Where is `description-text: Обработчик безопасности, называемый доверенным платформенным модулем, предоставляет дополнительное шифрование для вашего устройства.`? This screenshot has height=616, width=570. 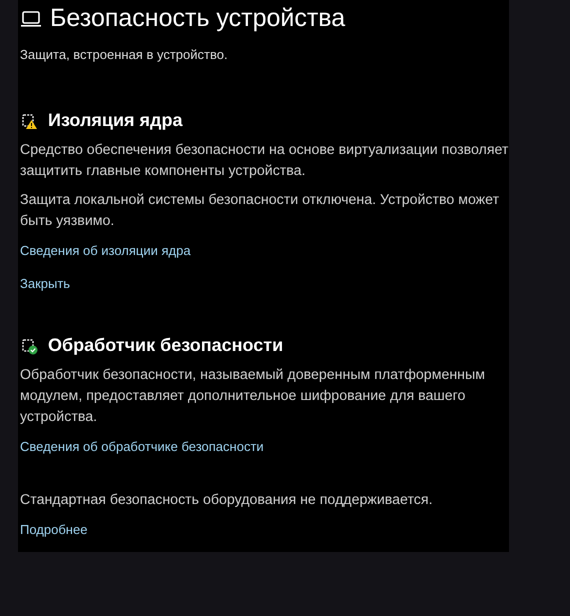
description-text: Обработчик безопасности, называемый доверенным платформенным модулем, предоставляет дополнительное шифрование для вашего устройства. is located at coordinates (253, 396).